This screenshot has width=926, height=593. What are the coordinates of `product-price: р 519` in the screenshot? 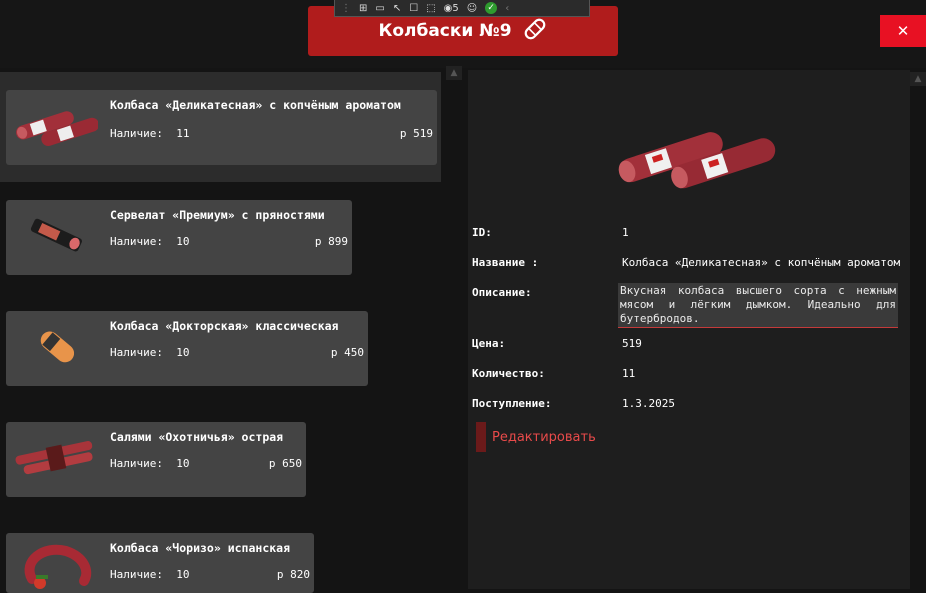 It's located at (416, 133).